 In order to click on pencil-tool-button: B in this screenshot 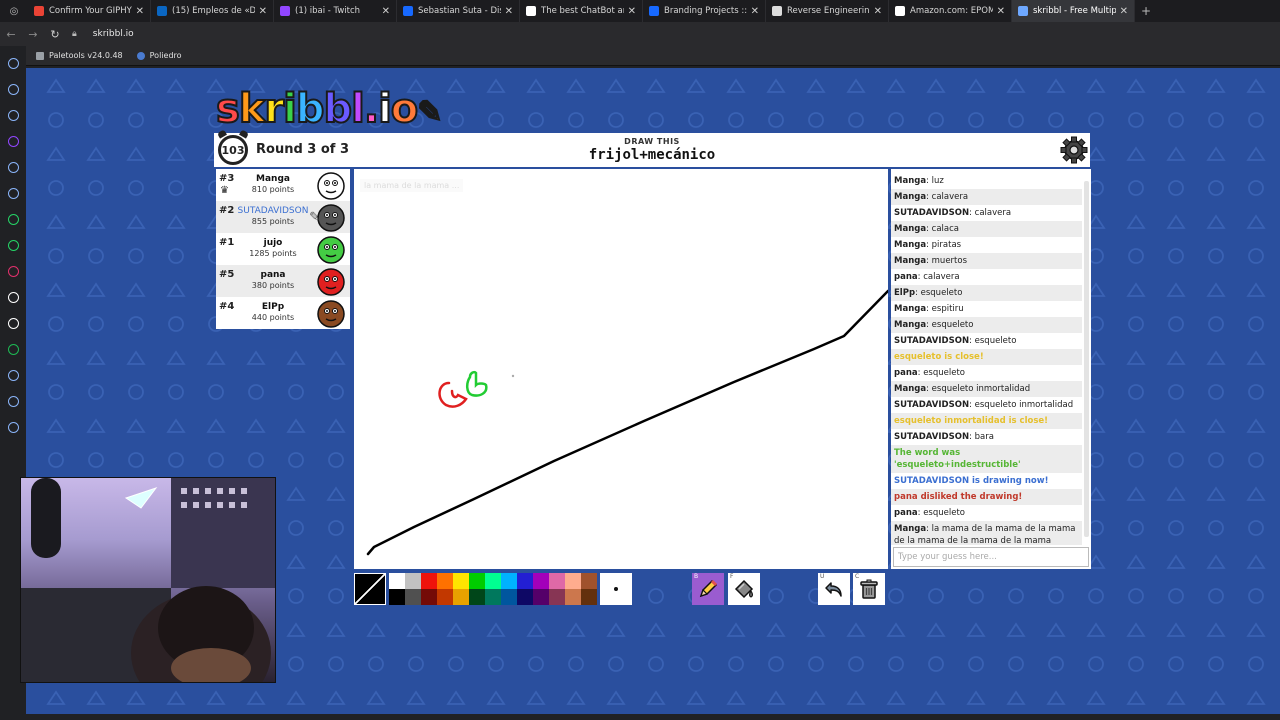, I will do `click(708, 589)`.